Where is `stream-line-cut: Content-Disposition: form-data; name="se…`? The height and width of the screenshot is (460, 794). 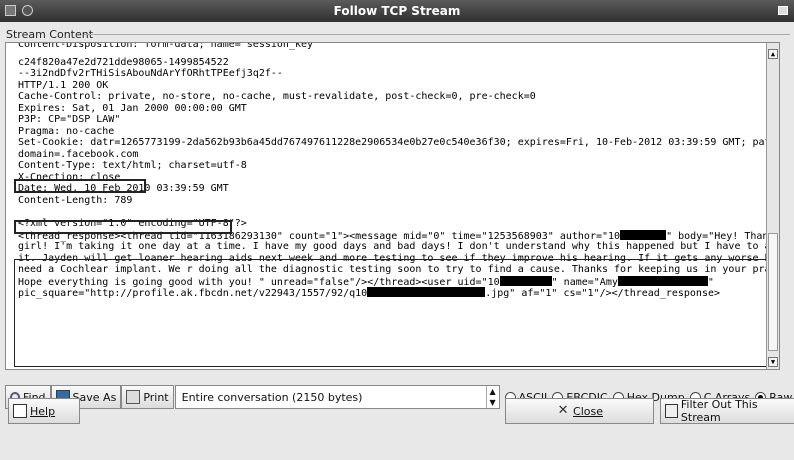
stream-line-cut: Content-Disposition: form-data; name="se… is located at coordinates (169, 46).